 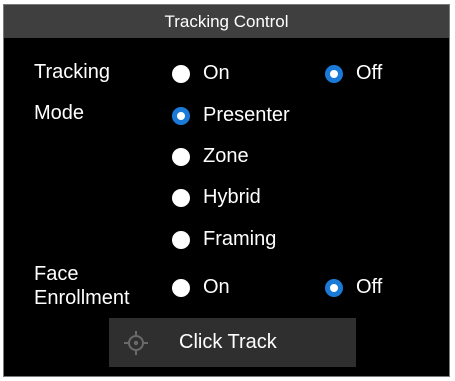 I want to click on mode-framing-option: Framing, so click(x=224, y=239).